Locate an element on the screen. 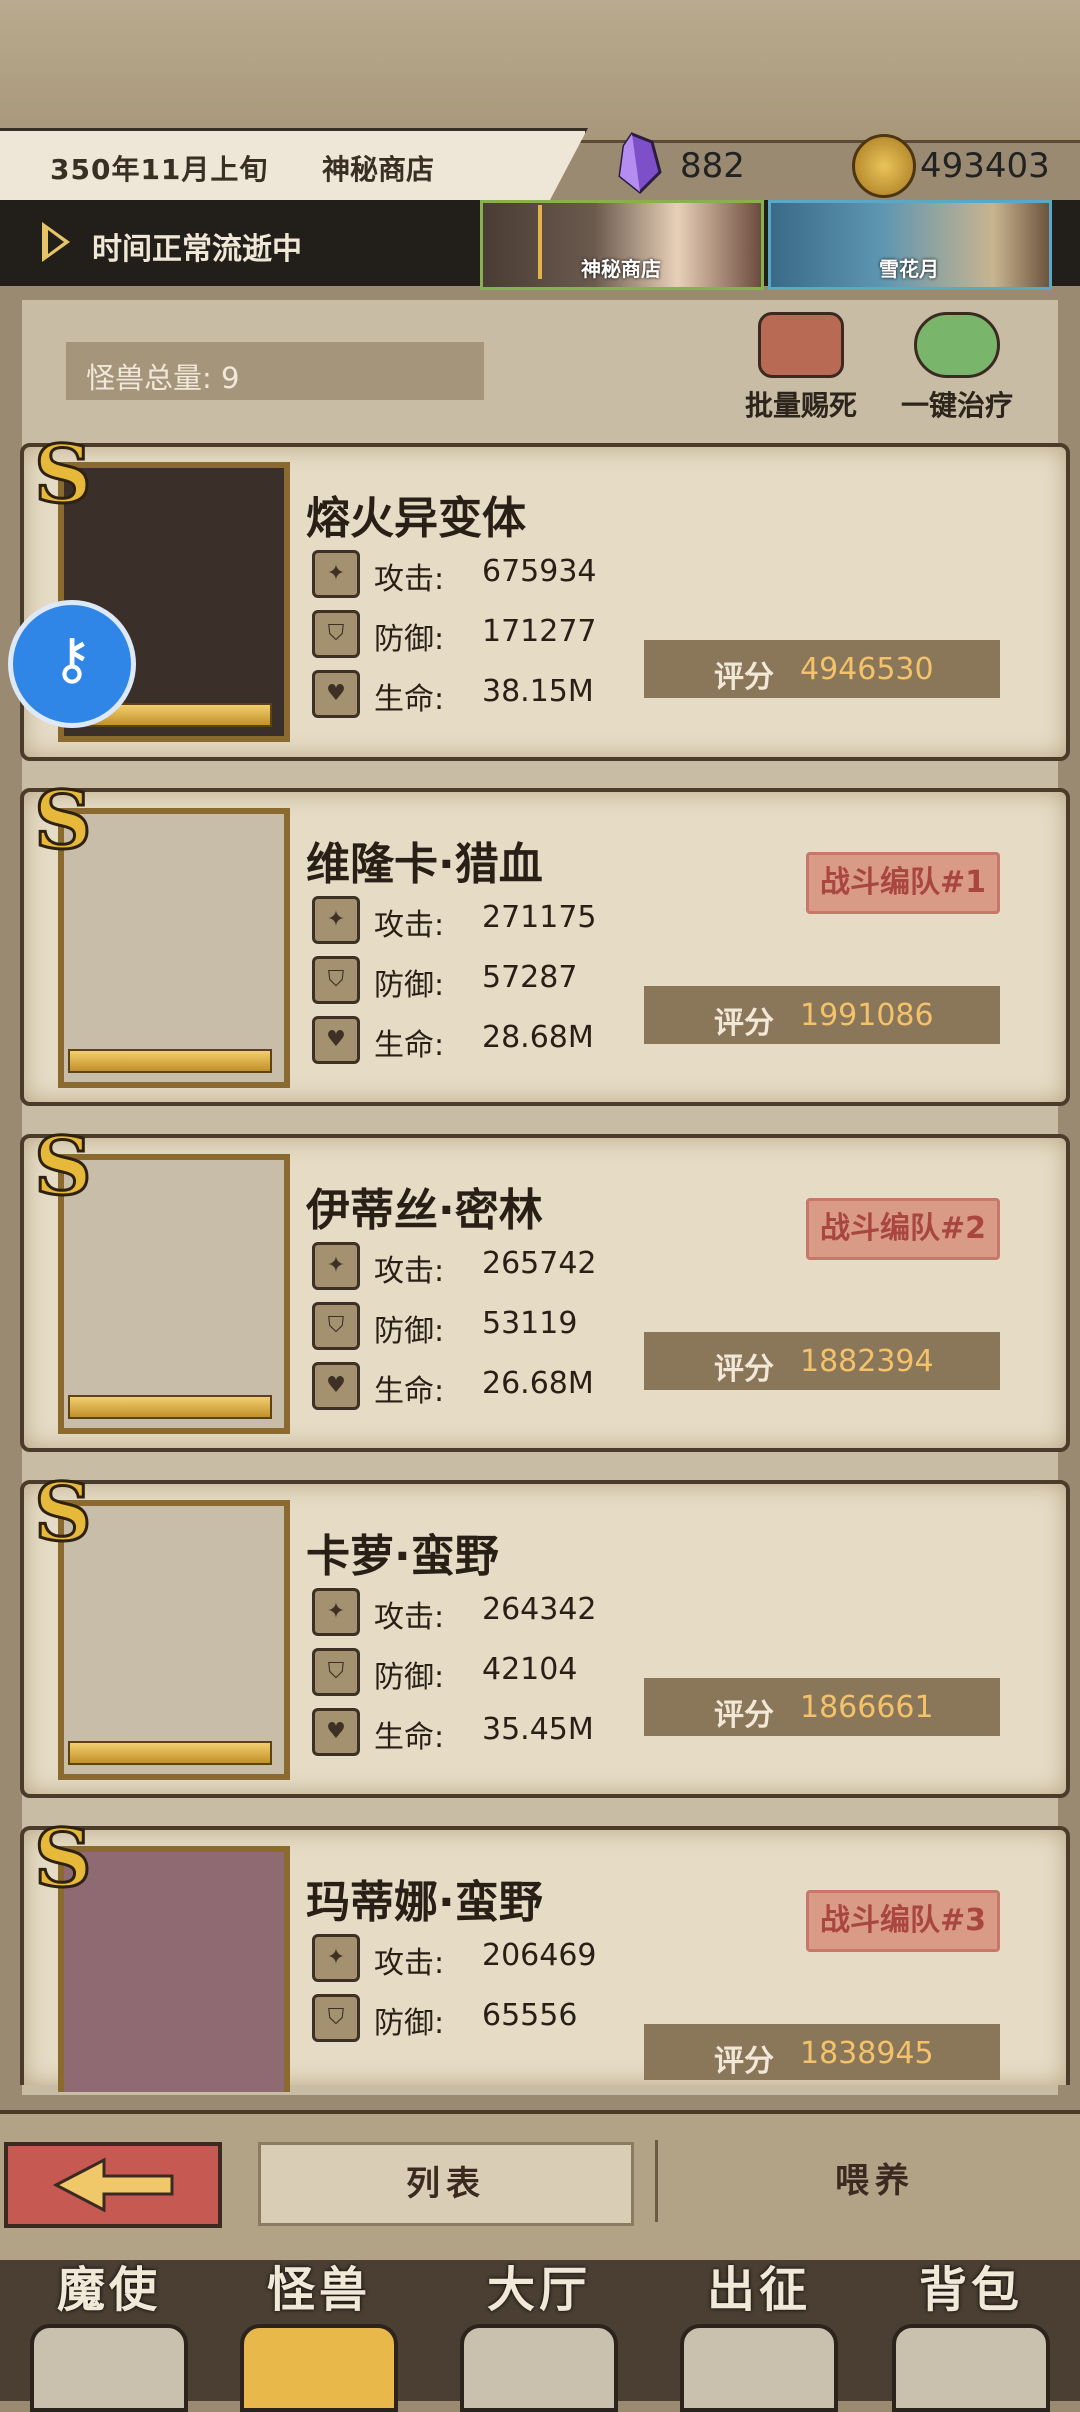  nav-expedition: 出征 is located at coordinates (759, 2331).